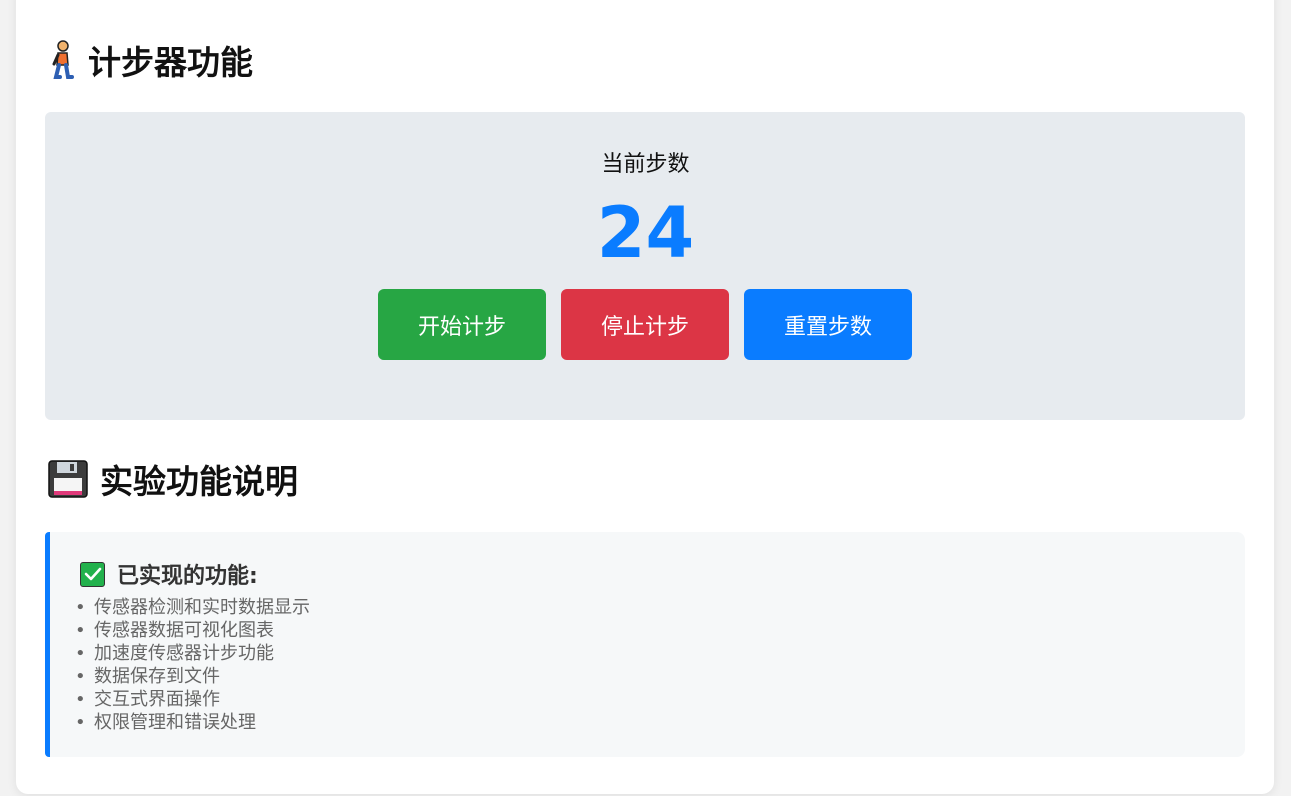 This screenshot has width=1291, height=796. I want to click on feature-item: 数据保存到文件, so click(192, 676).